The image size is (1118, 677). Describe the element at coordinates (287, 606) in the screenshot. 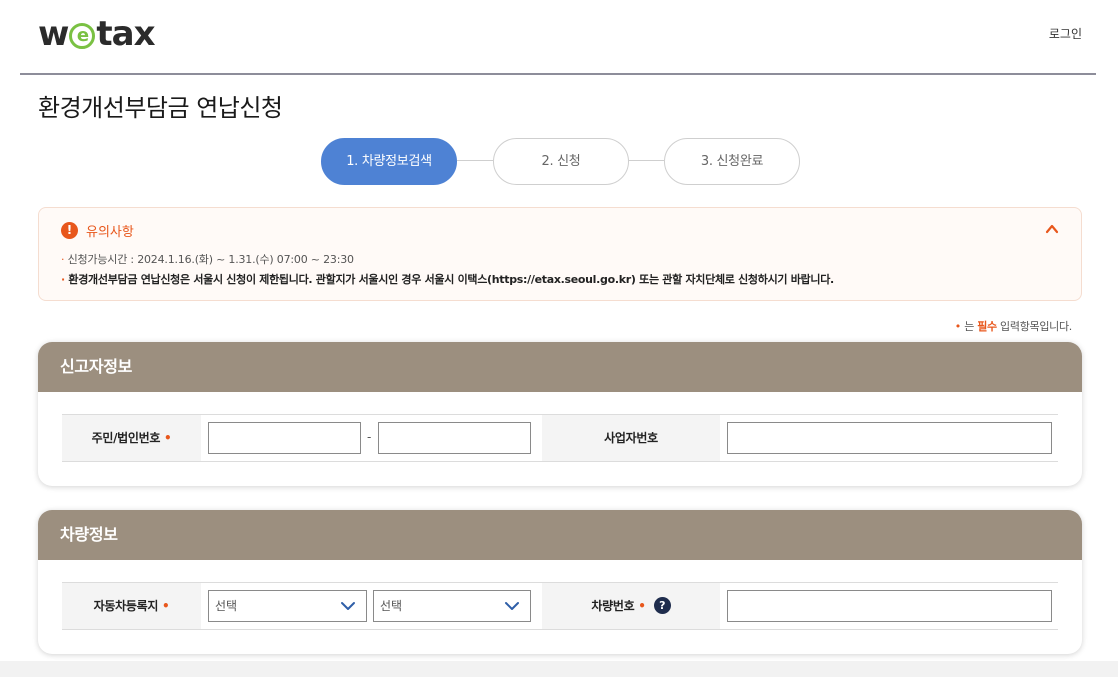

I see `region-province-select: 선택` at that location.